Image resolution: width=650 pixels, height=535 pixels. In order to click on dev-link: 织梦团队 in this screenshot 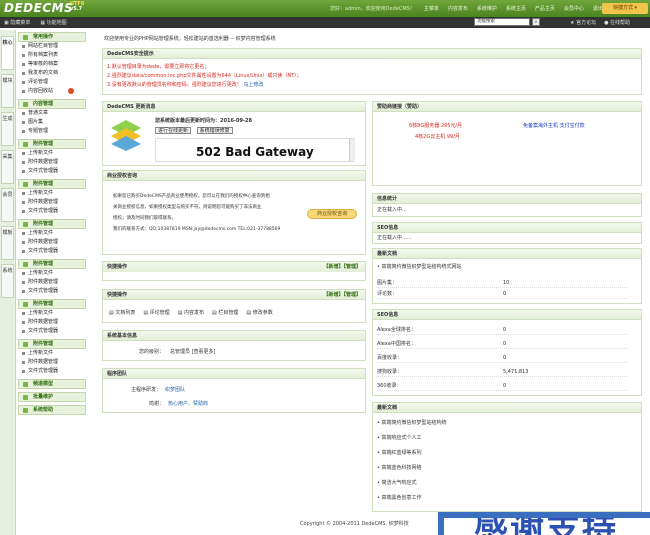, I will do `click(175, 390)`.